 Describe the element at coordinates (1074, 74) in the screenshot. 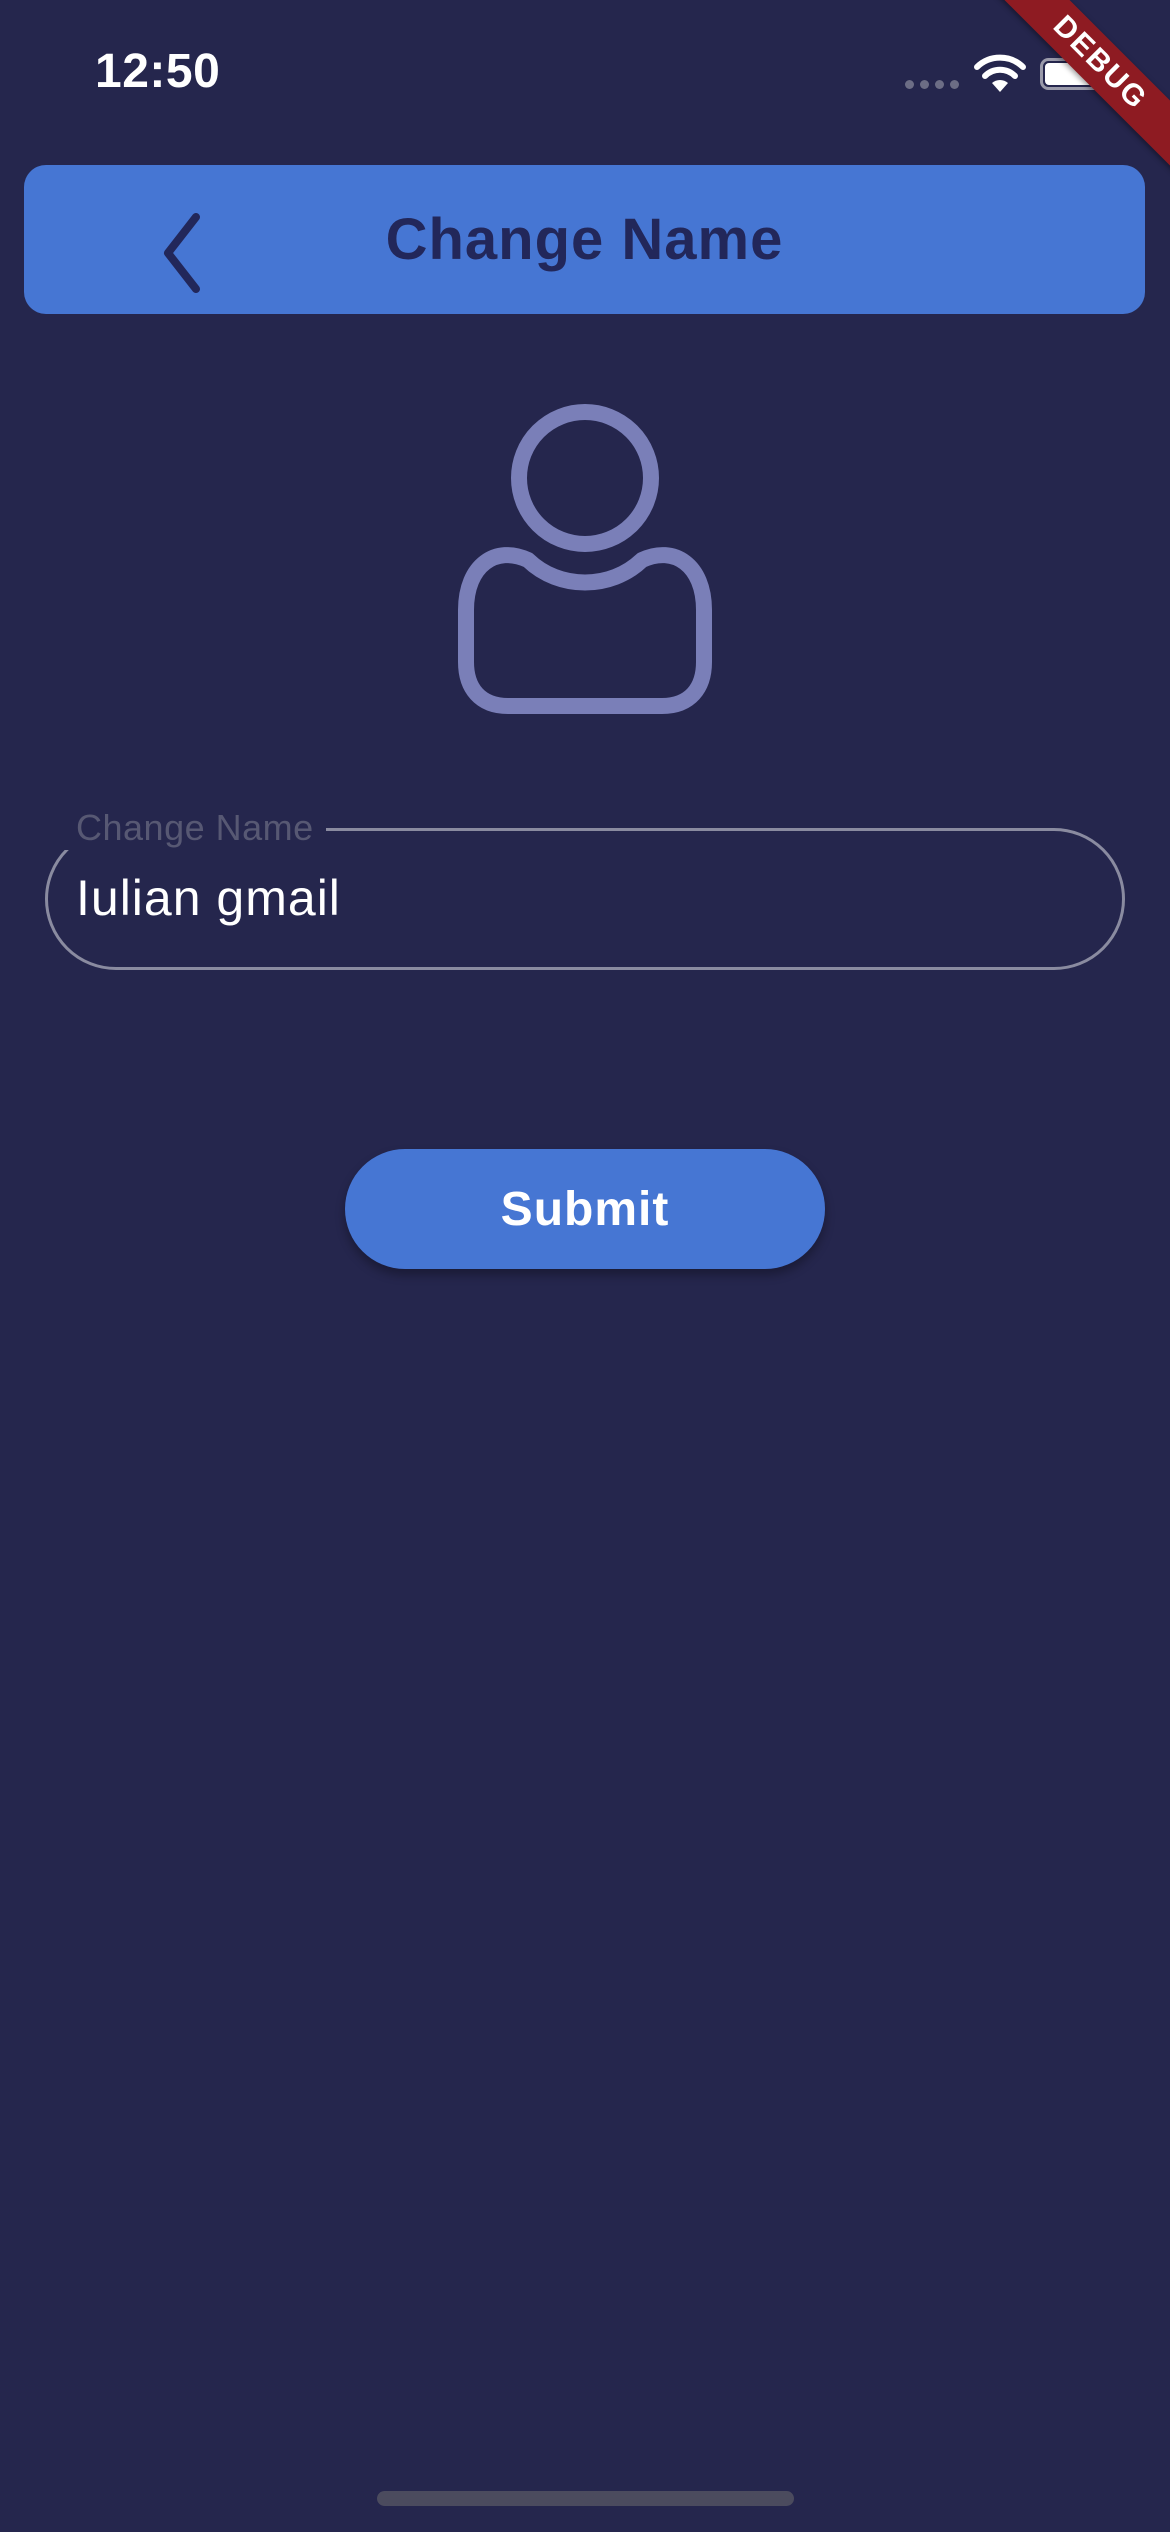

I see `battery-icon` at that location.